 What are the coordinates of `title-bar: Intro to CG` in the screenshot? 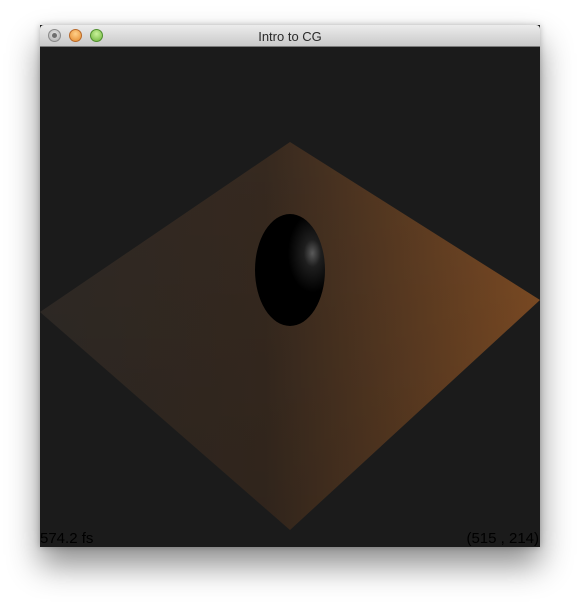 It's located at (290, 36).